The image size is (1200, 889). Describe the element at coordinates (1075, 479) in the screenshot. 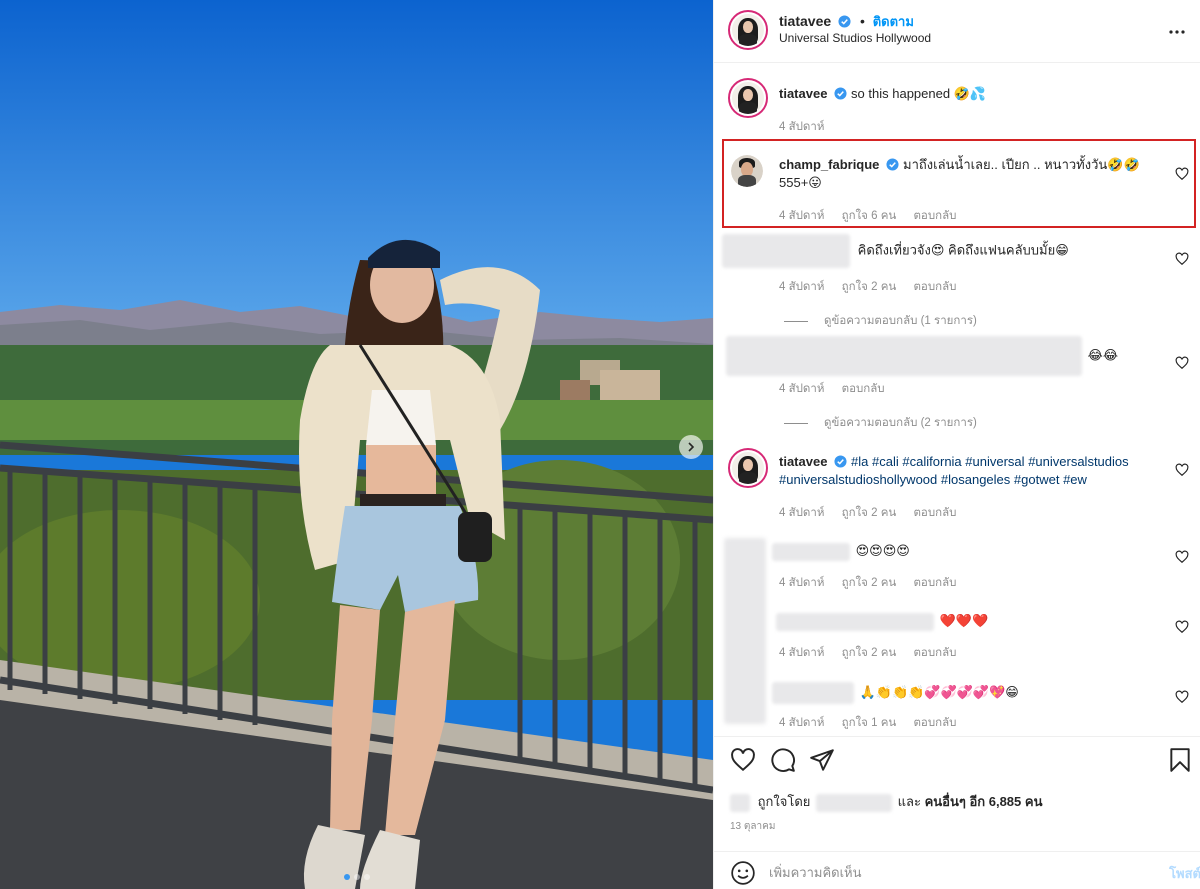

I see `hashtag-link: #ew` at that location.